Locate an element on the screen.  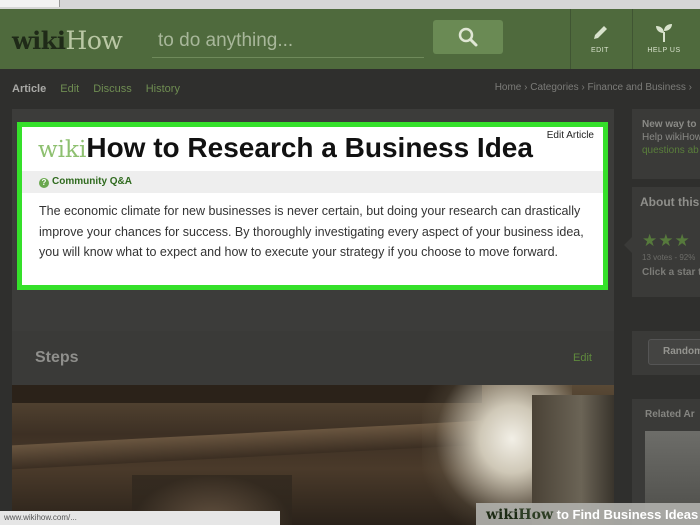
wikihow-logo: wikiHow is located at coordinates (67, 40).